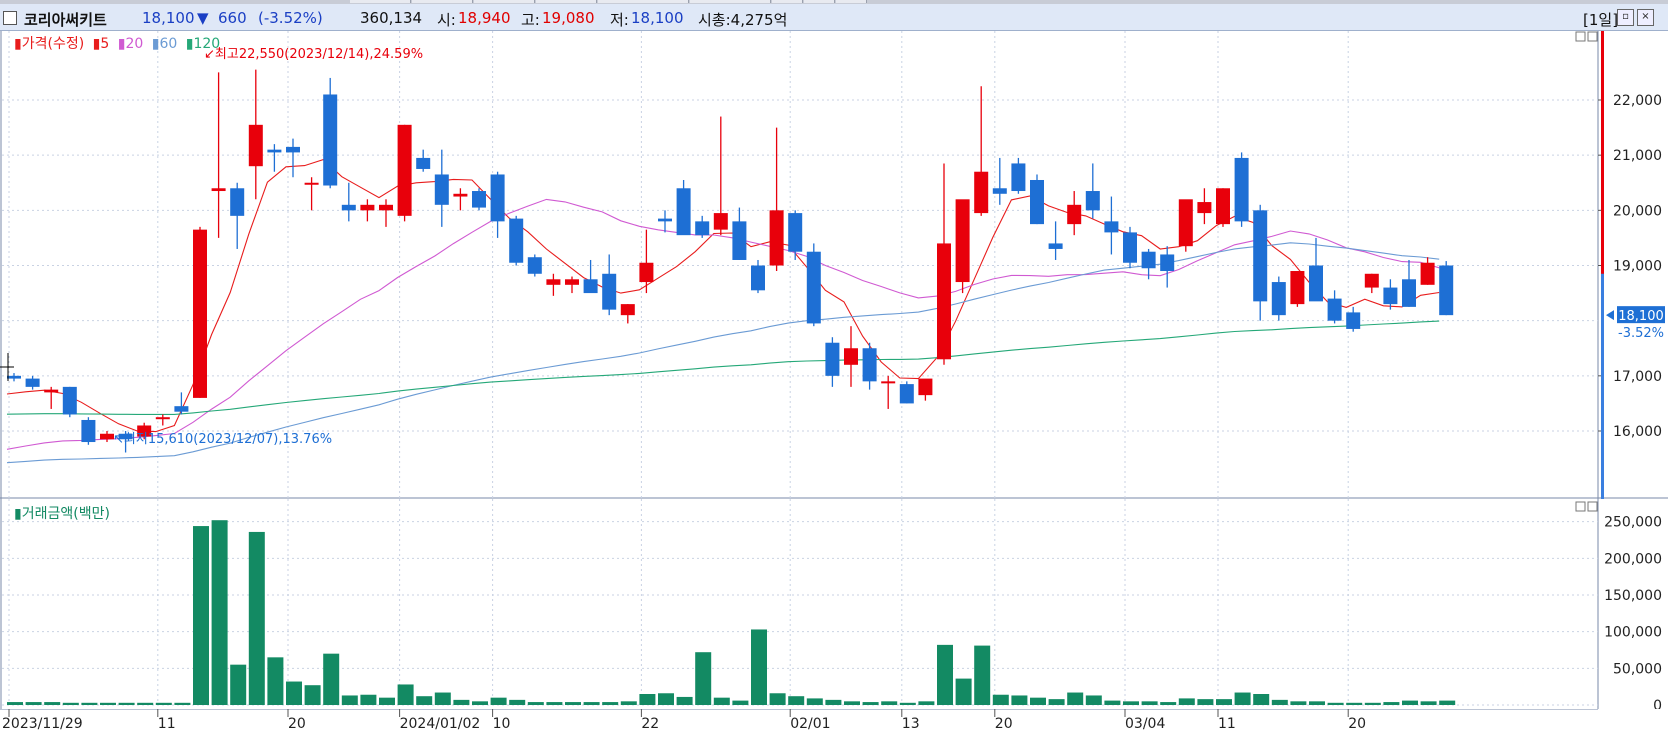 This screenshot has height=734, width=1668. I want to click on x-tick-label: 11, so click(167, 724).